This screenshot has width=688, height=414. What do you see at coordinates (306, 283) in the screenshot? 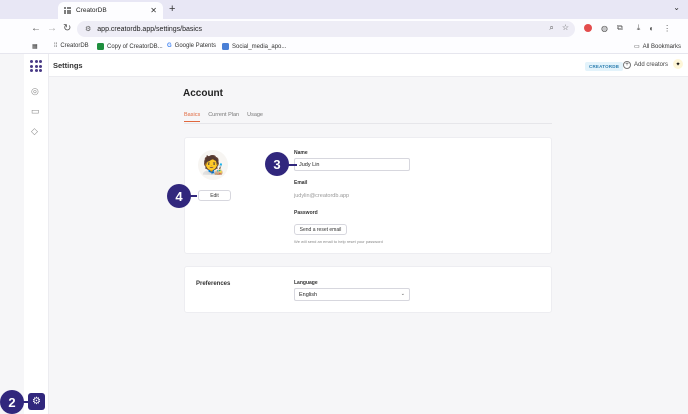
I see `language-label: Language` at bounding box center [306, 283].